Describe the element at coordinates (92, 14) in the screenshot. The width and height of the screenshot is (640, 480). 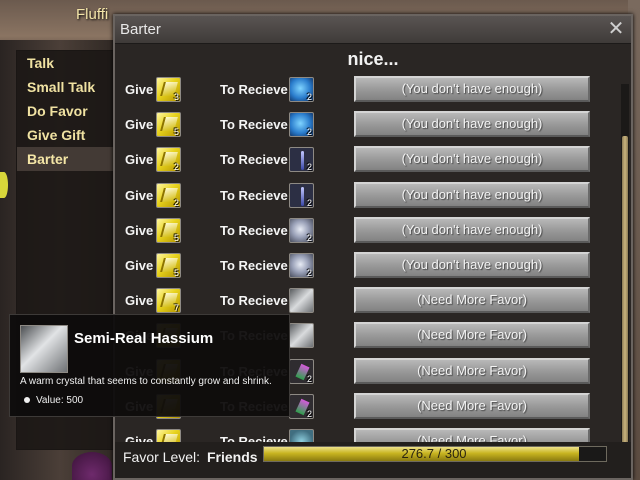
I see `npc-name-label: Fluffi` at that location.